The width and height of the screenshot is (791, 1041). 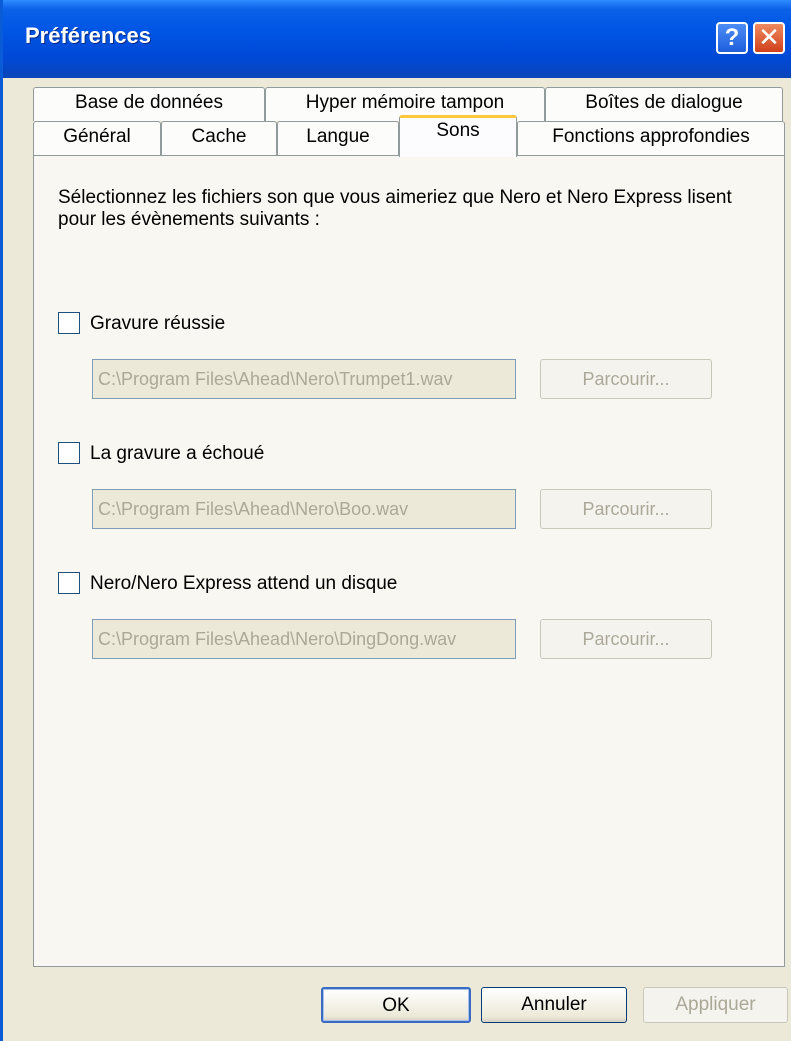 I want to click on tab-cache: Cache, so click(x=219, y=138).